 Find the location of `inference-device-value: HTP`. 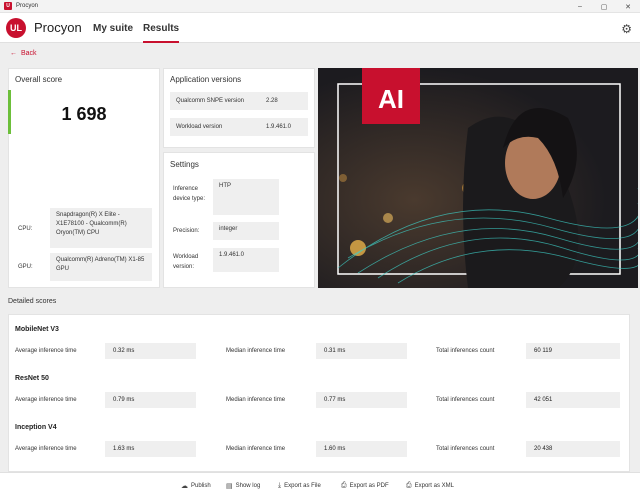

inference-device-value: HTP is located at coordinates (246, 197).